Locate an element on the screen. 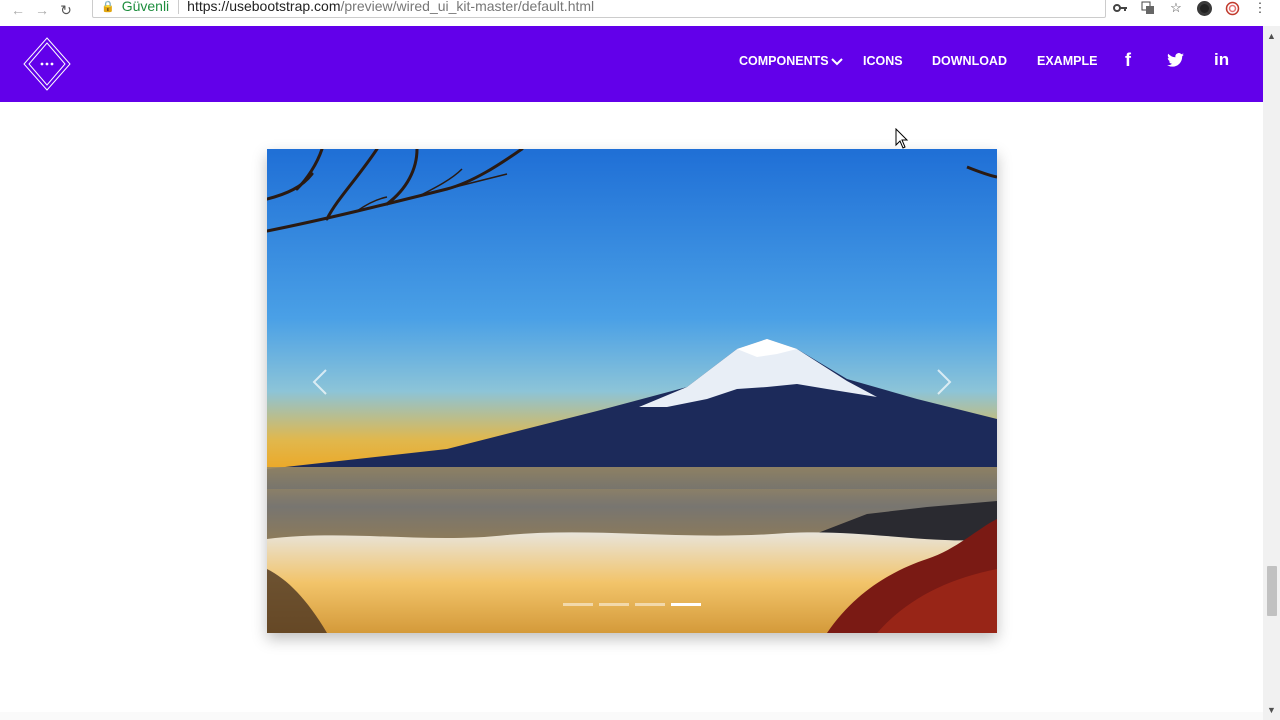 The image size is (1280, 720). forward-icon: → is located at coordinates (42, 10).